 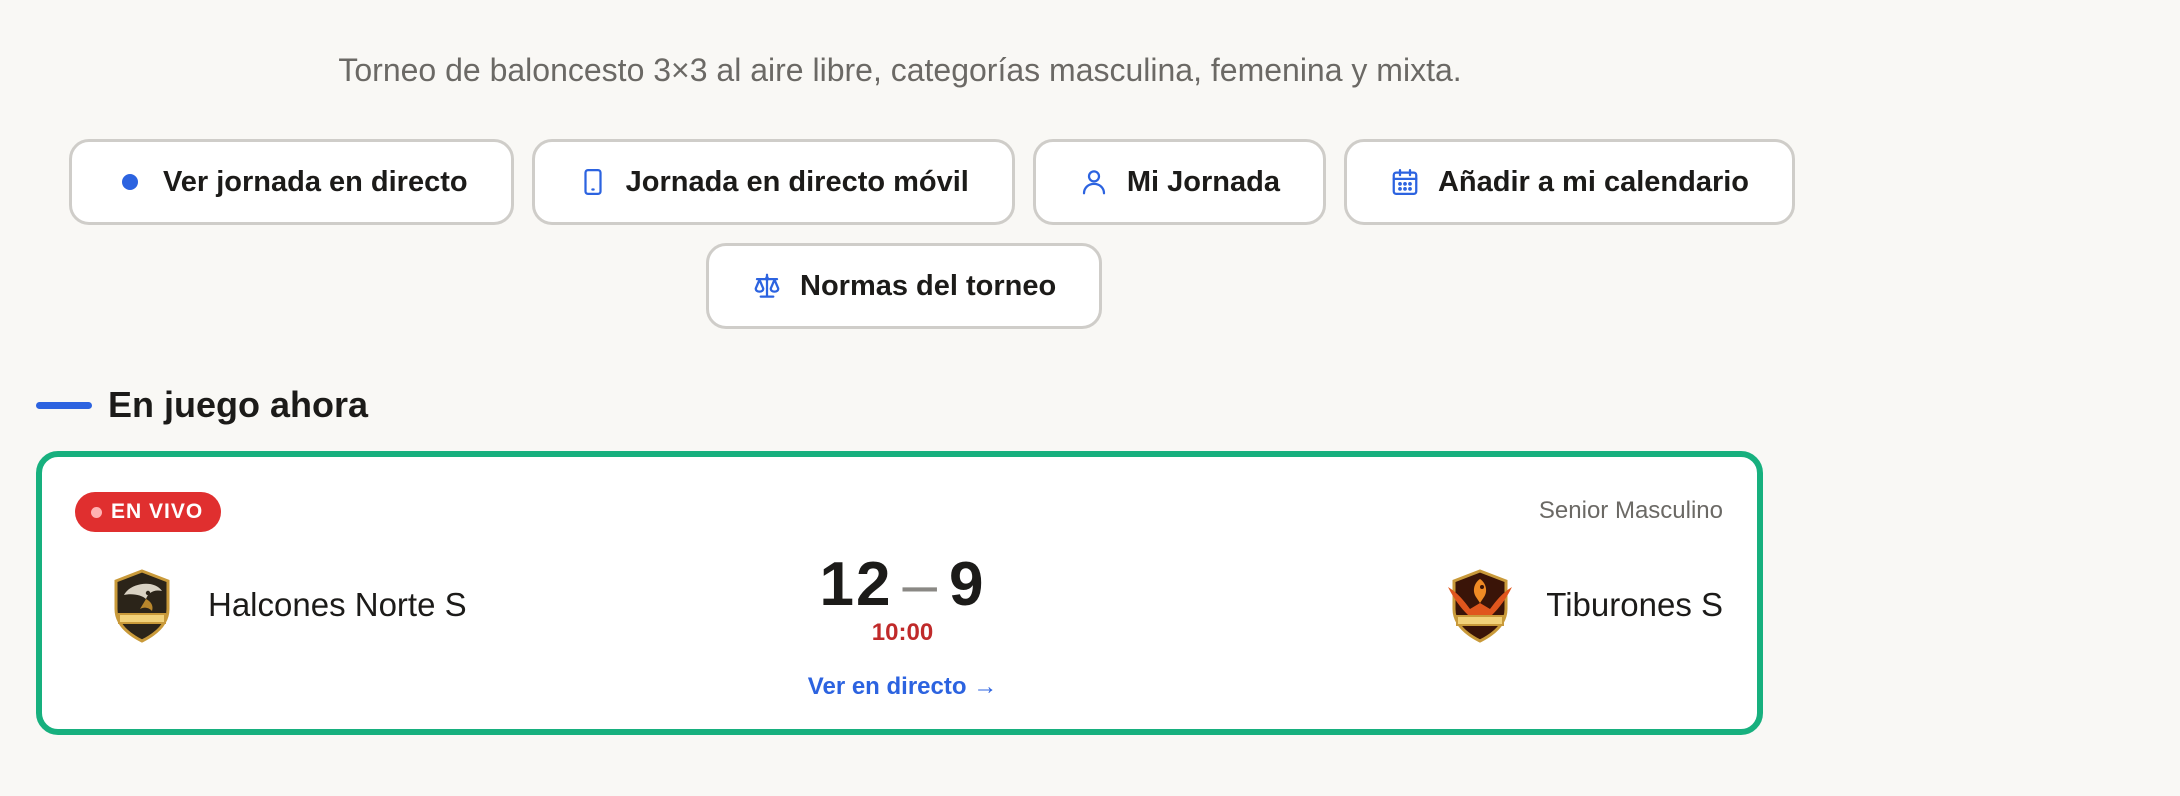 I want to click on phoenix-logo-icon, so click(x=1480, y=605).